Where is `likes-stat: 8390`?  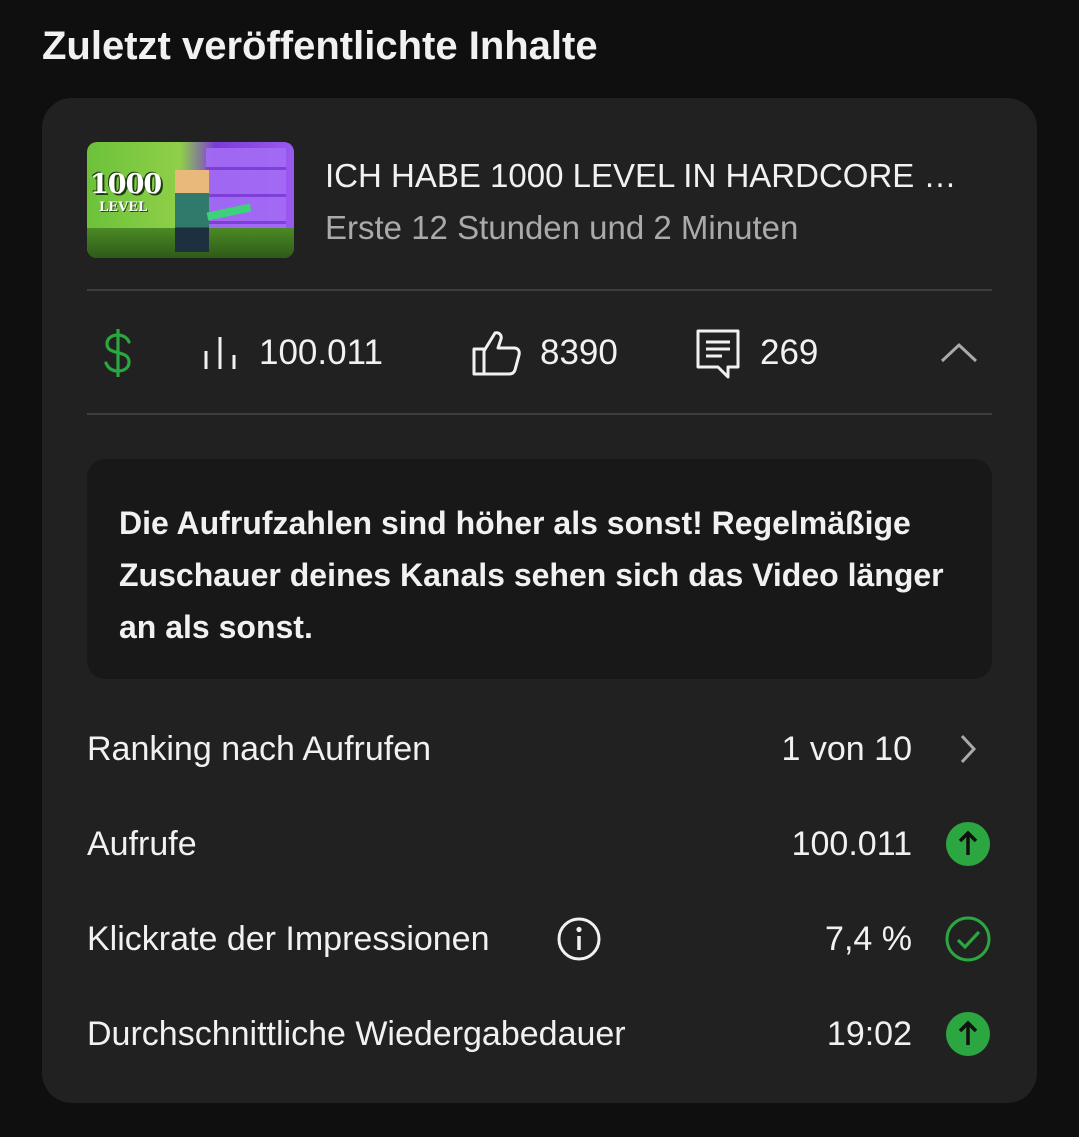 likes-stat: 8390 is located at coordinates (544, 353).